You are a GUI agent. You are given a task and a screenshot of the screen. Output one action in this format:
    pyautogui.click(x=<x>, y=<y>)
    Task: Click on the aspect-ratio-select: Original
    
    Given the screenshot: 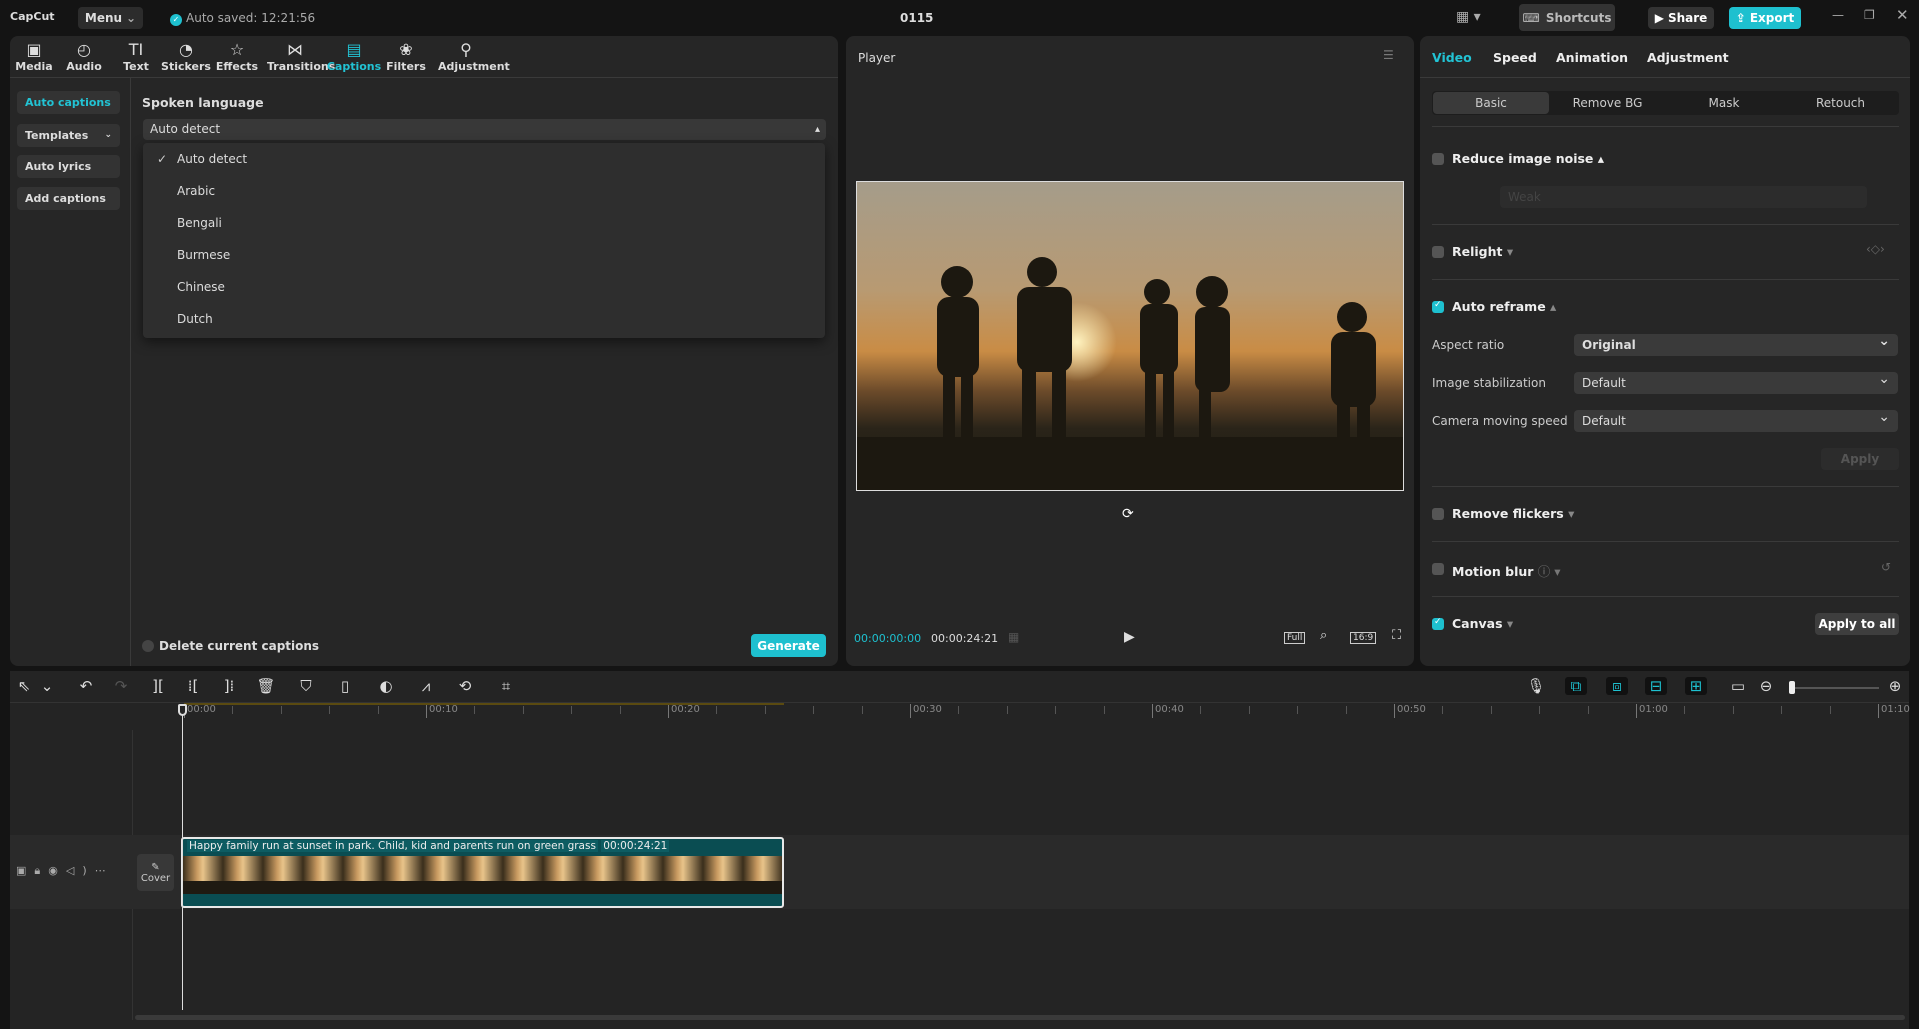 What is the action you would take?
    pyautogui.click(x=1736, y=343)
    